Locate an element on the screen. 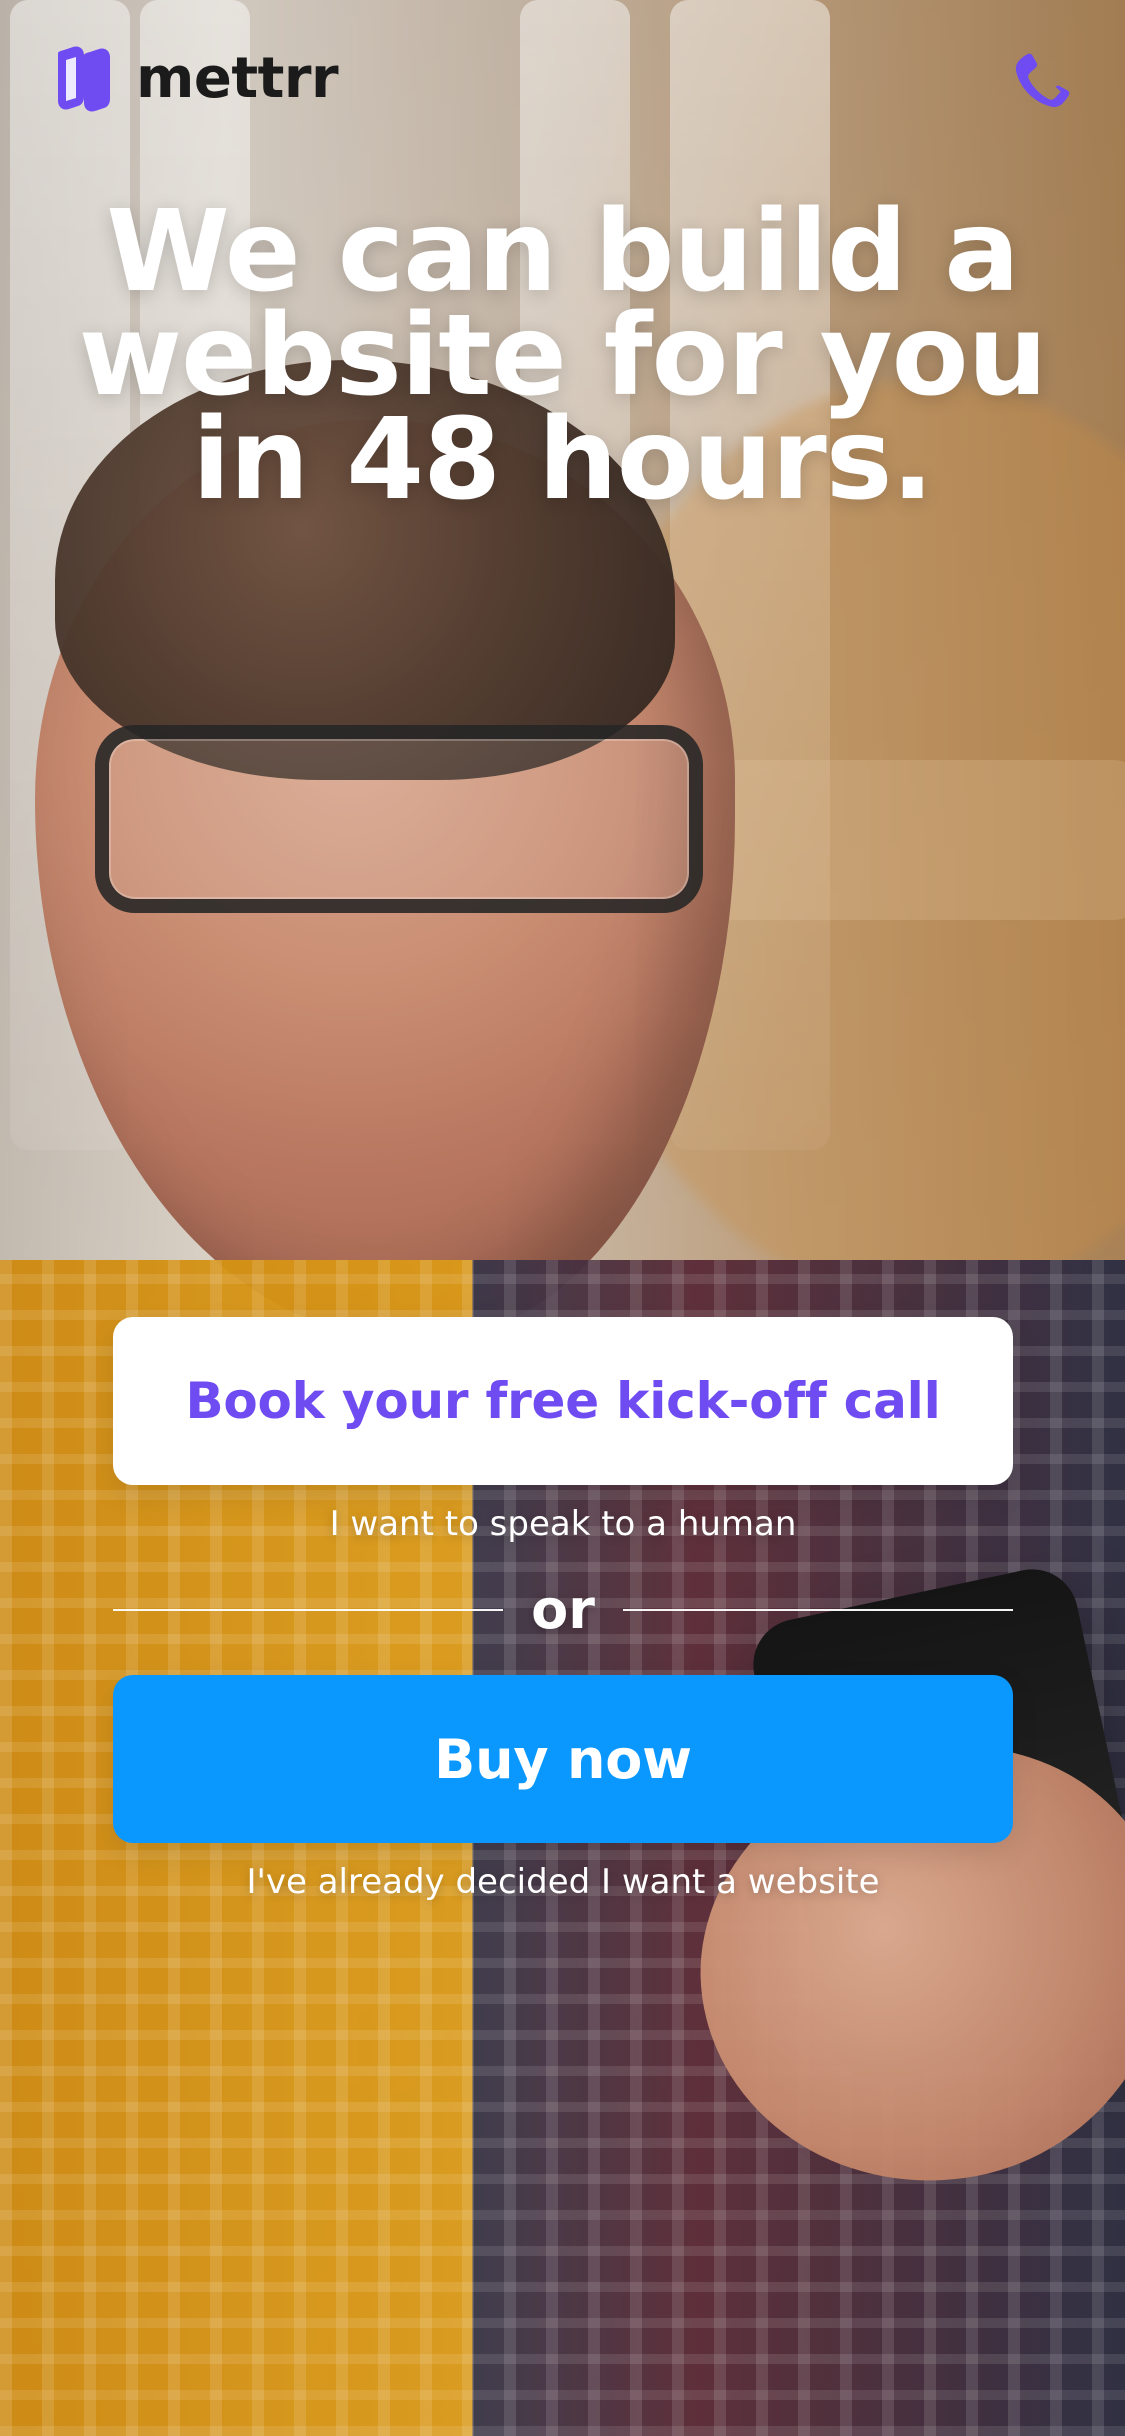 The height and width of the screenshot is (2436, 1125). mettrr-logo-icon is located at coordinates (83, 79).